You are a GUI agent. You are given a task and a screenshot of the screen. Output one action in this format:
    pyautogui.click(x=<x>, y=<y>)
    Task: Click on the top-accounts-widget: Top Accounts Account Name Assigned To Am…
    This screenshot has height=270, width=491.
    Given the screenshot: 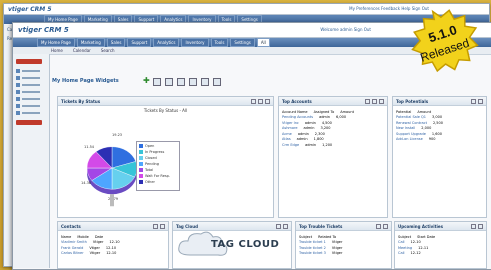 What is the action you would take?
    pyautogui.click(x=333, y=157)
    